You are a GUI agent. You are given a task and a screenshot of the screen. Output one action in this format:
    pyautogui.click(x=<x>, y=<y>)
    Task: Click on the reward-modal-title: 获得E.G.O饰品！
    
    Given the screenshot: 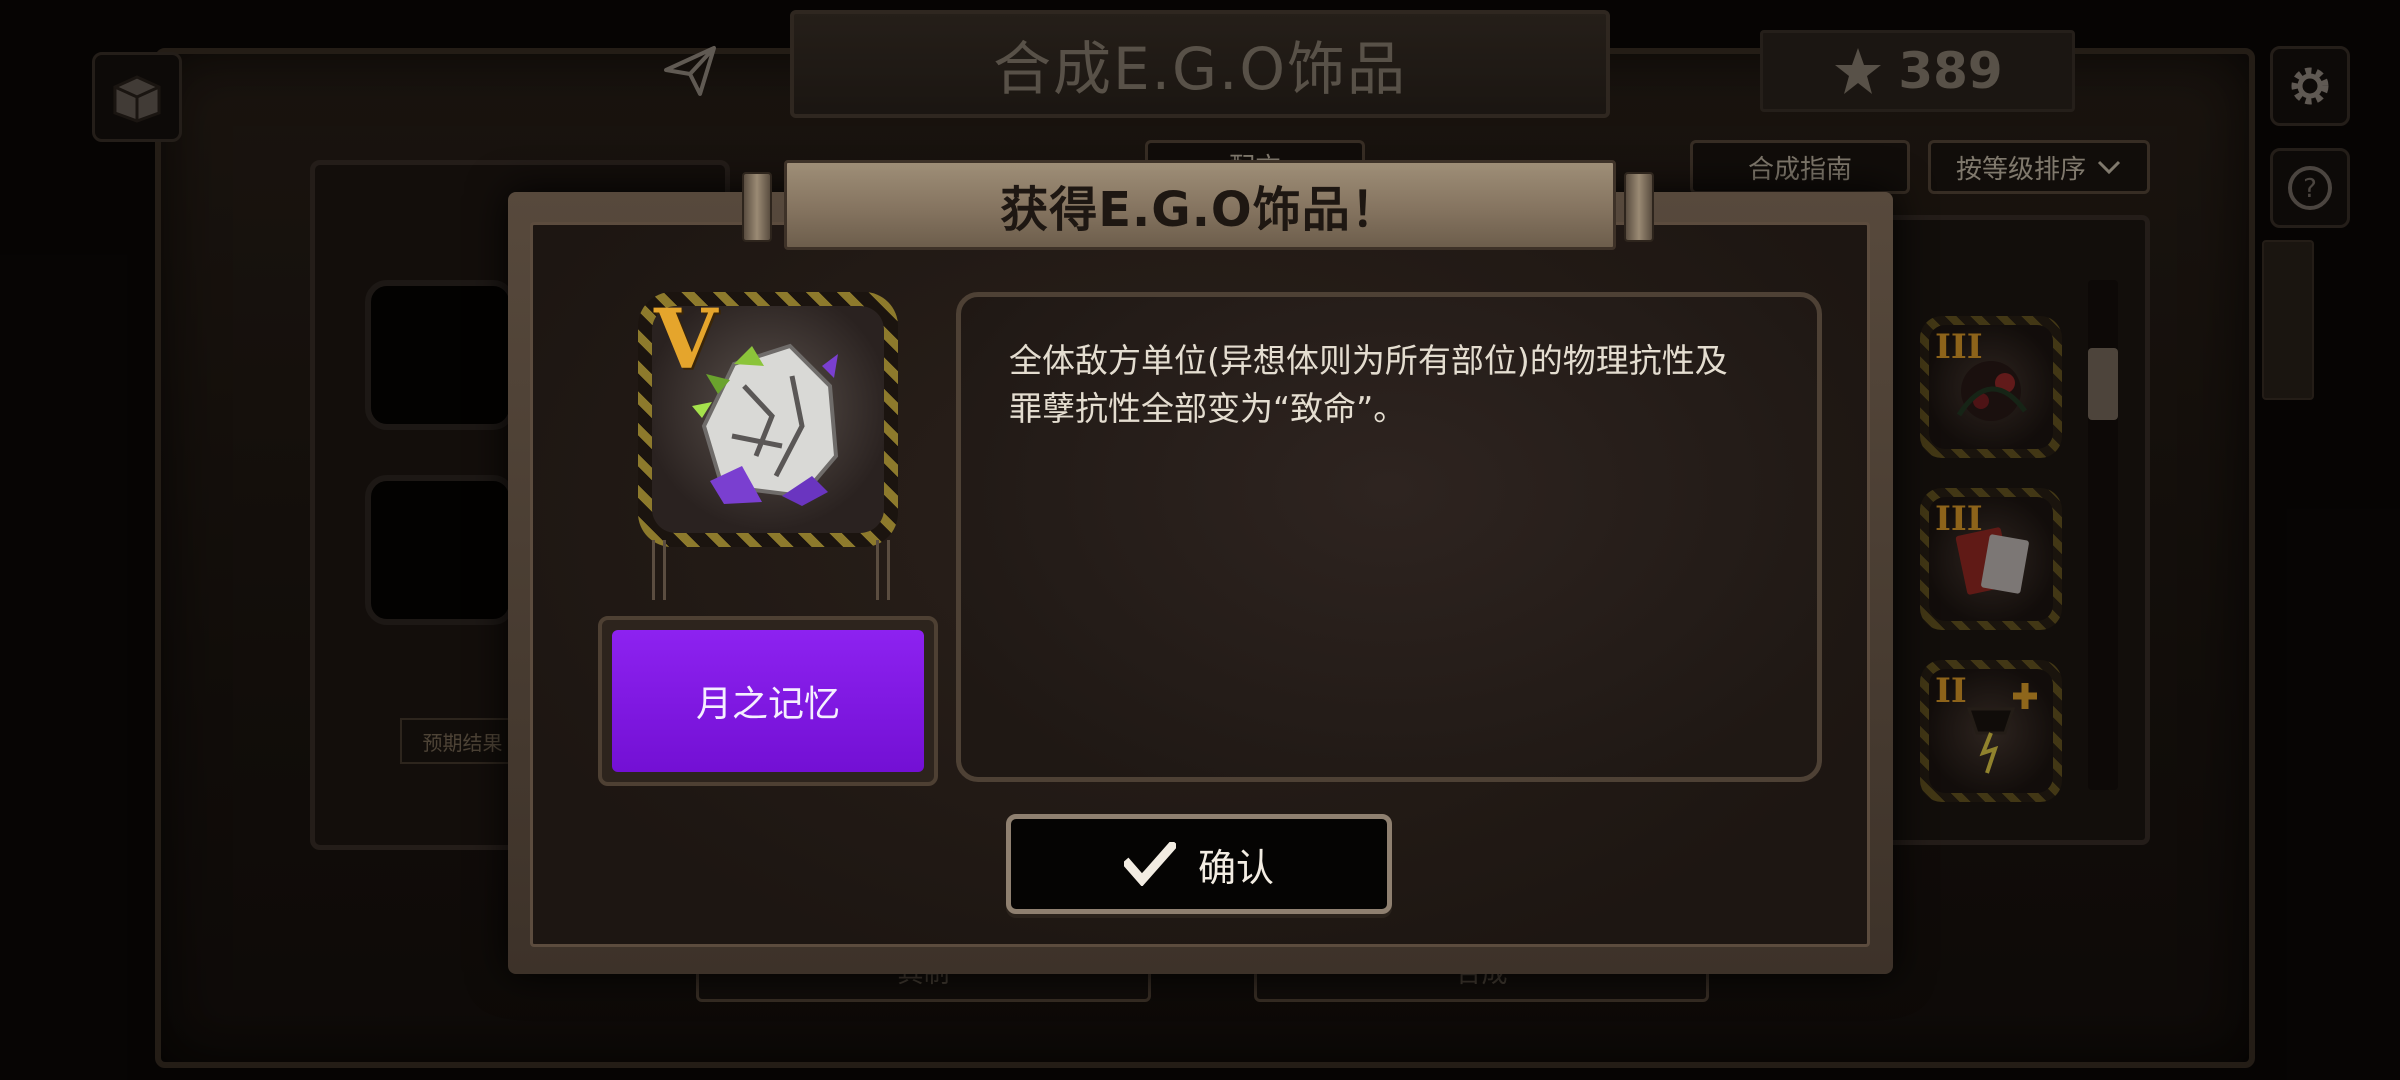 What is the action you would take?
    pyautogui.click(x=1200, y=210)
    